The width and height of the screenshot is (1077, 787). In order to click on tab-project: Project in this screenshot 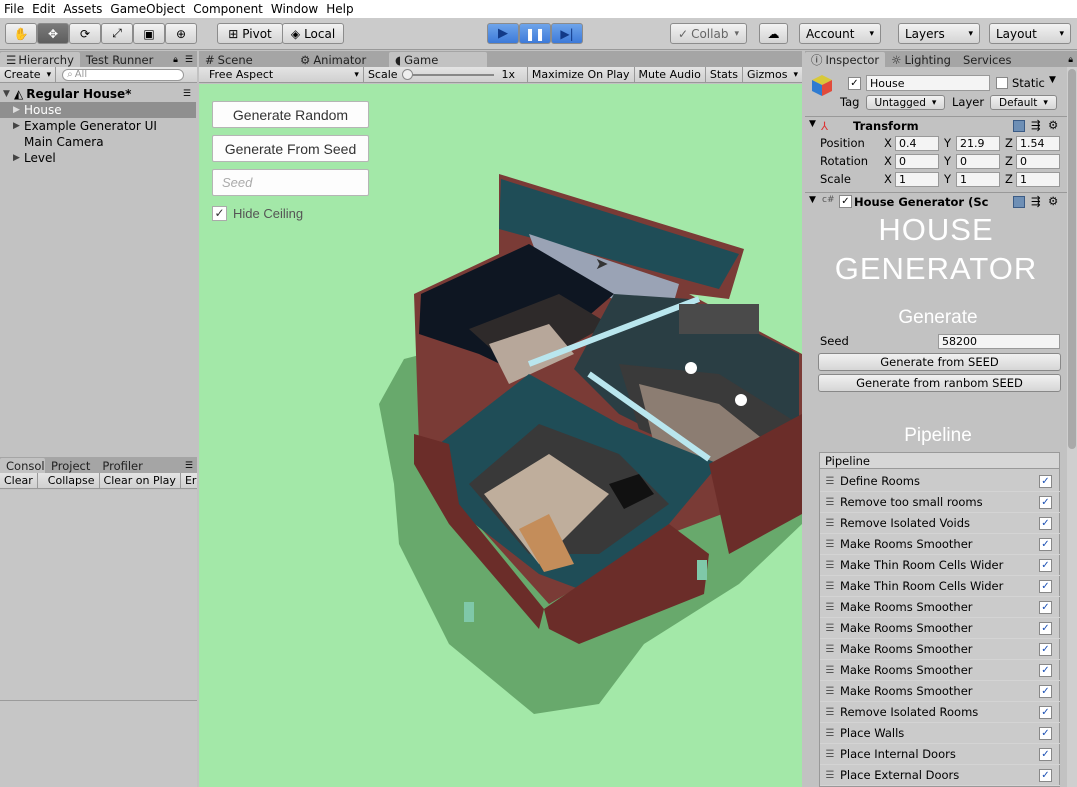, I will do `click(70, 465)`.